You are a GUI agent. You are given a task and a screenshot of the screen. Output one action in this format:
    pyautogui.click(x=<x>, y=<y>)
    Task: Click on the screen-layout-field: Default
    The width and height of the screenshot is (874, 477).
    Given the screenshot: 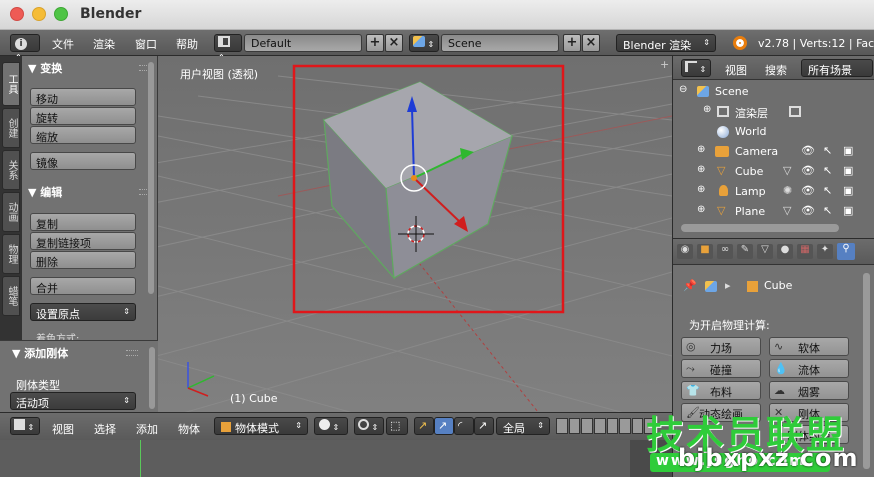 What is the action you would take?
    pyautogui.click(x=303, y=43)
    